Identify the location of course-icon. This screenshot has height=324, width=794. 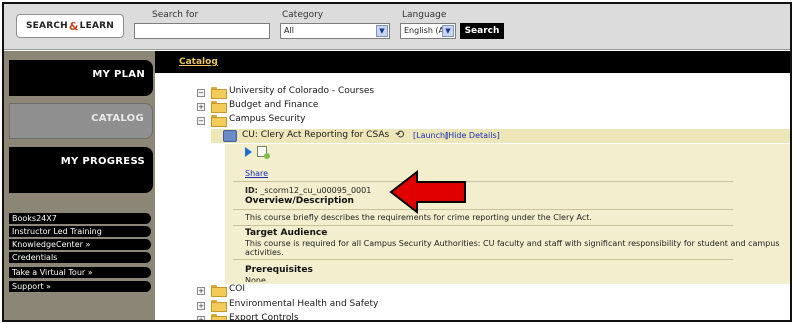
(230, 136).